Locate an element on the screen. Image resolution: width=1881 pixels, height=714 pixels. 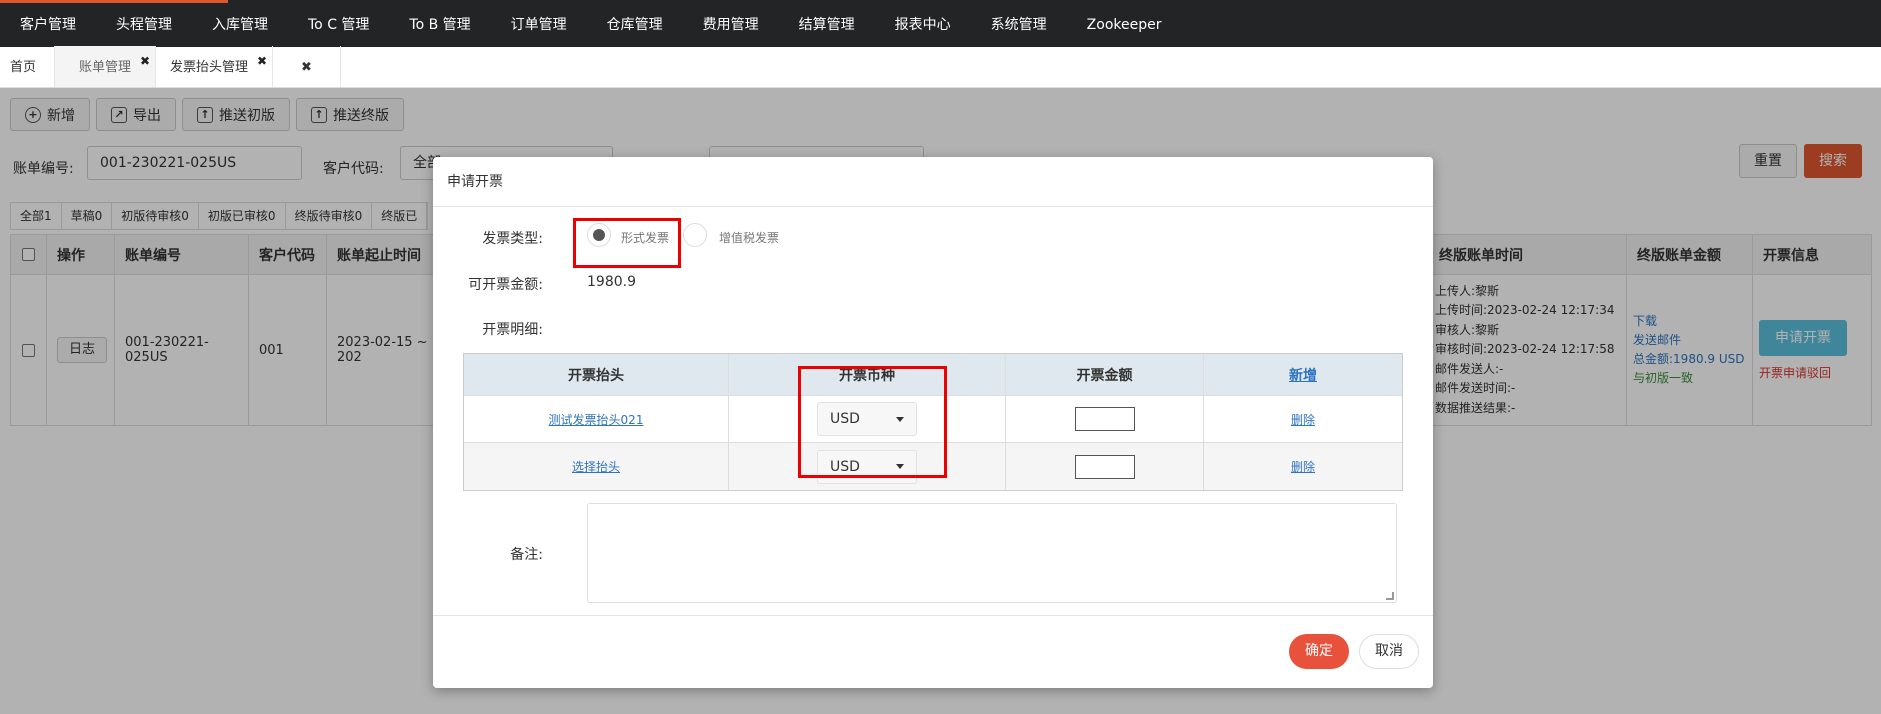
nav-item-first-leg: 头程管理 is located at coordinates (144, 23).